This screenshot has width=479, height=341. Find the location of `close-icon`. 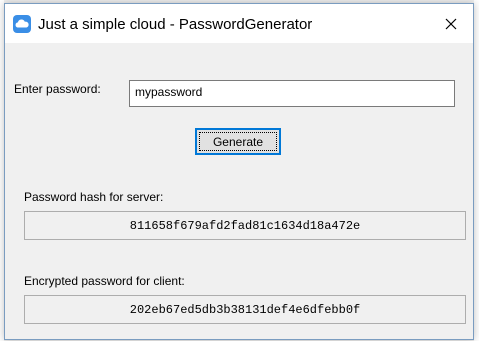

close-icon is located at coordinates (451, 23).